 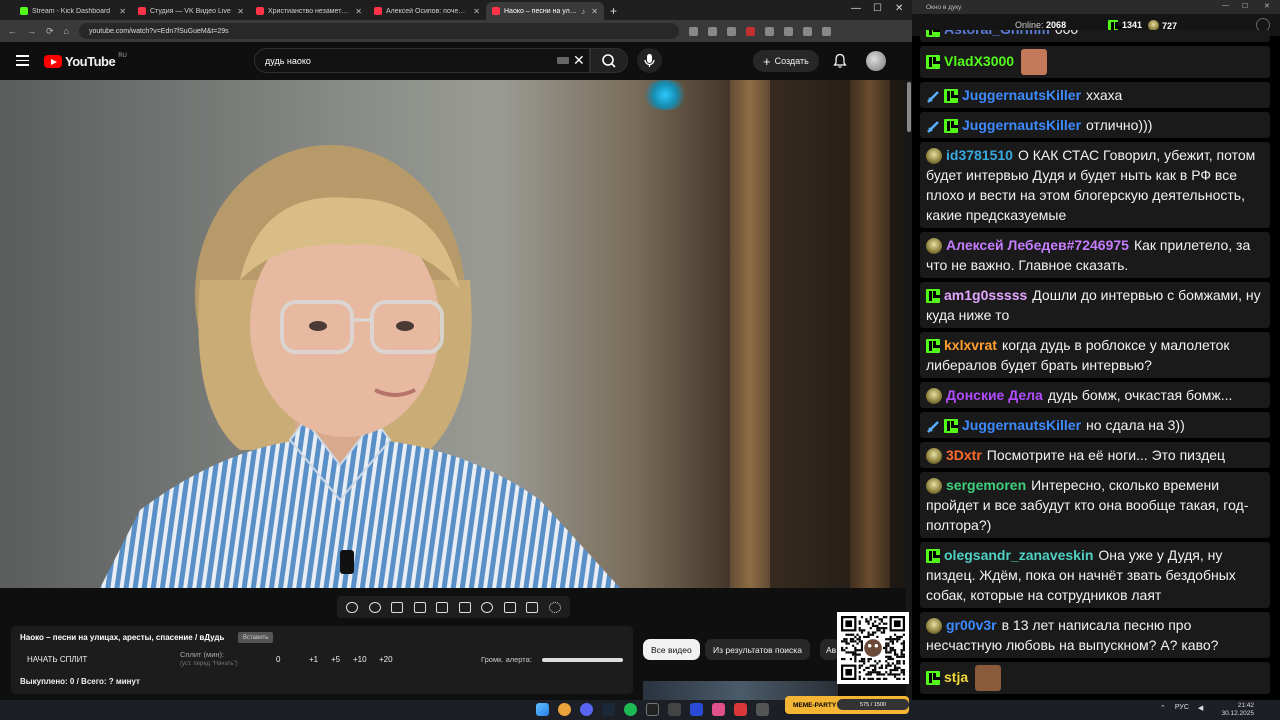 I want to click on new-tab-button: +, so click(x=613, y=12).